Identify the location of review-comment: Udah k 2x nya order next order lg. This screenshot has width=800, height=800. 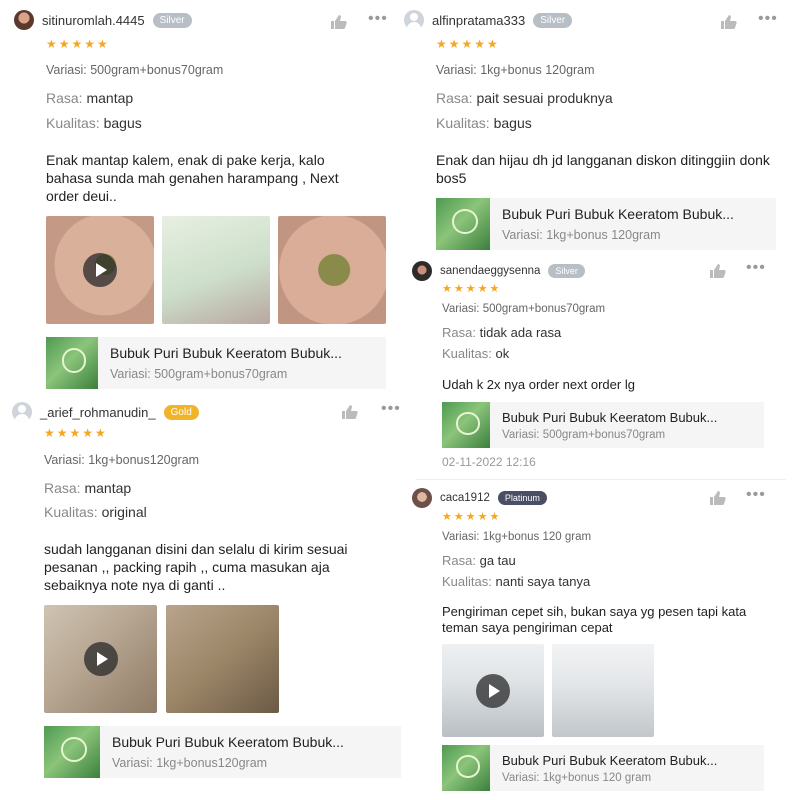
(538, 384).